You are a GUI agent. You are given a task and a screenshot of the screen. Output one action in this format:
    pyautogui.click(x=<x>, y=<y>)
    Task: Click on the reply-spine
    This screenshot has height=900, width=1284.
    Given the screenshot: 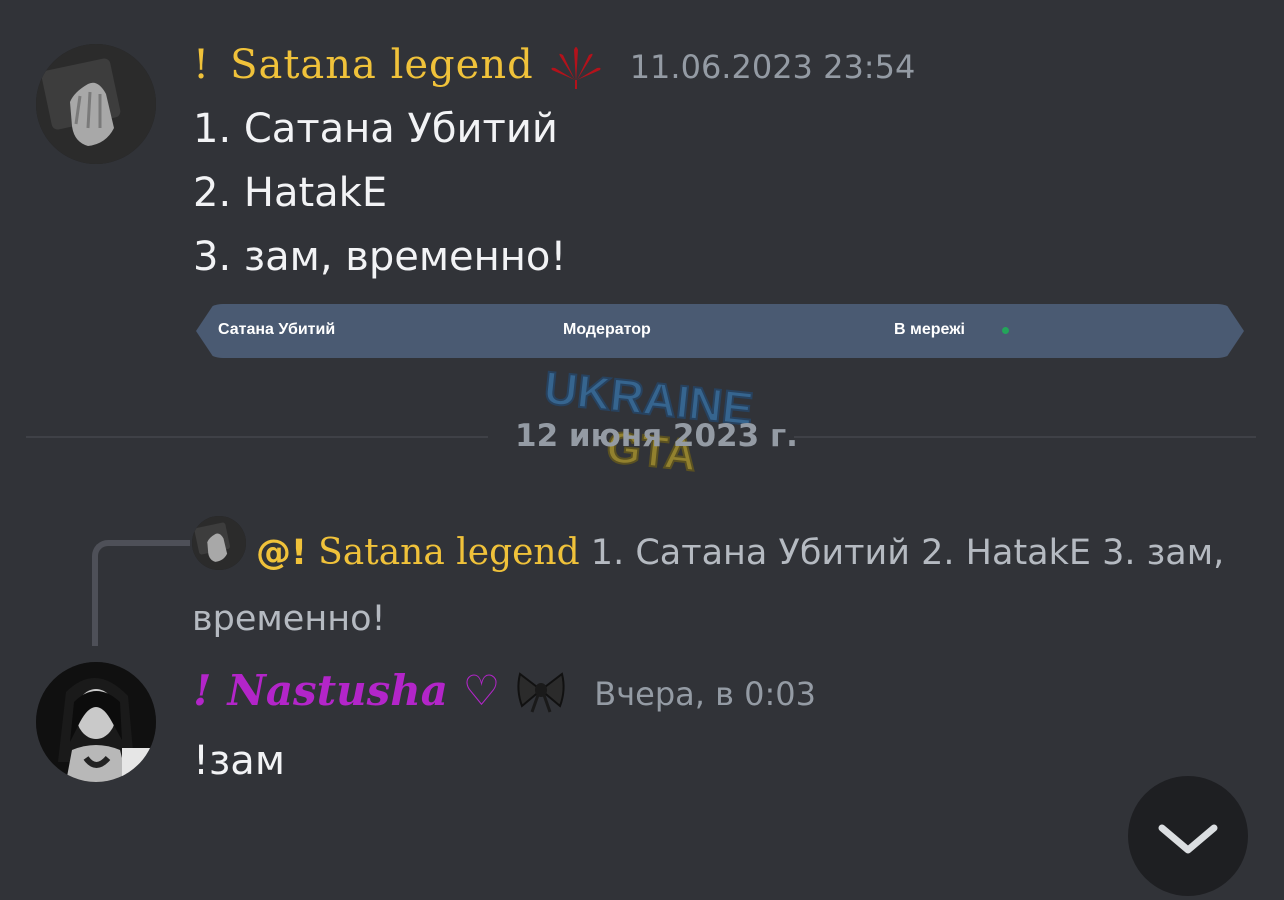 What is the action you would take?
    pyautogui.click(x=141, y=593)
    